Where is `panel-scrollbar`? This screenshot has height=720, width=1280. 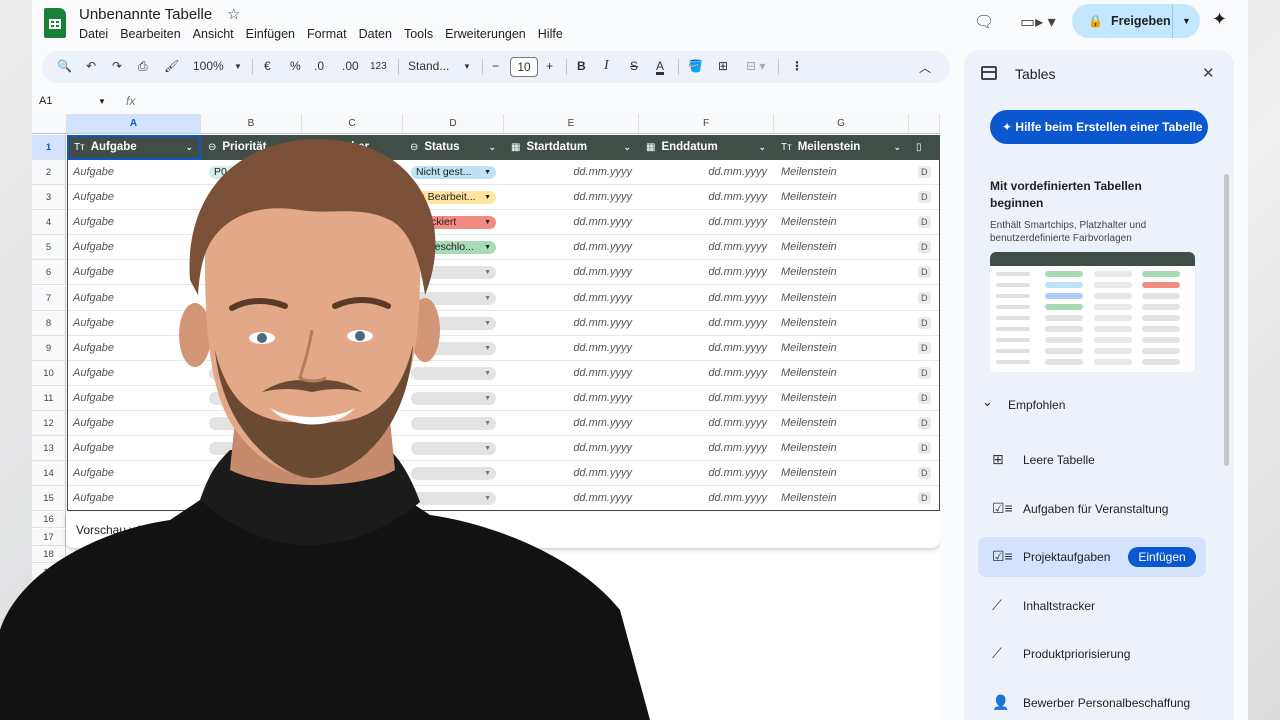
panel-scrollbar is located at coordinates (1226, 320).